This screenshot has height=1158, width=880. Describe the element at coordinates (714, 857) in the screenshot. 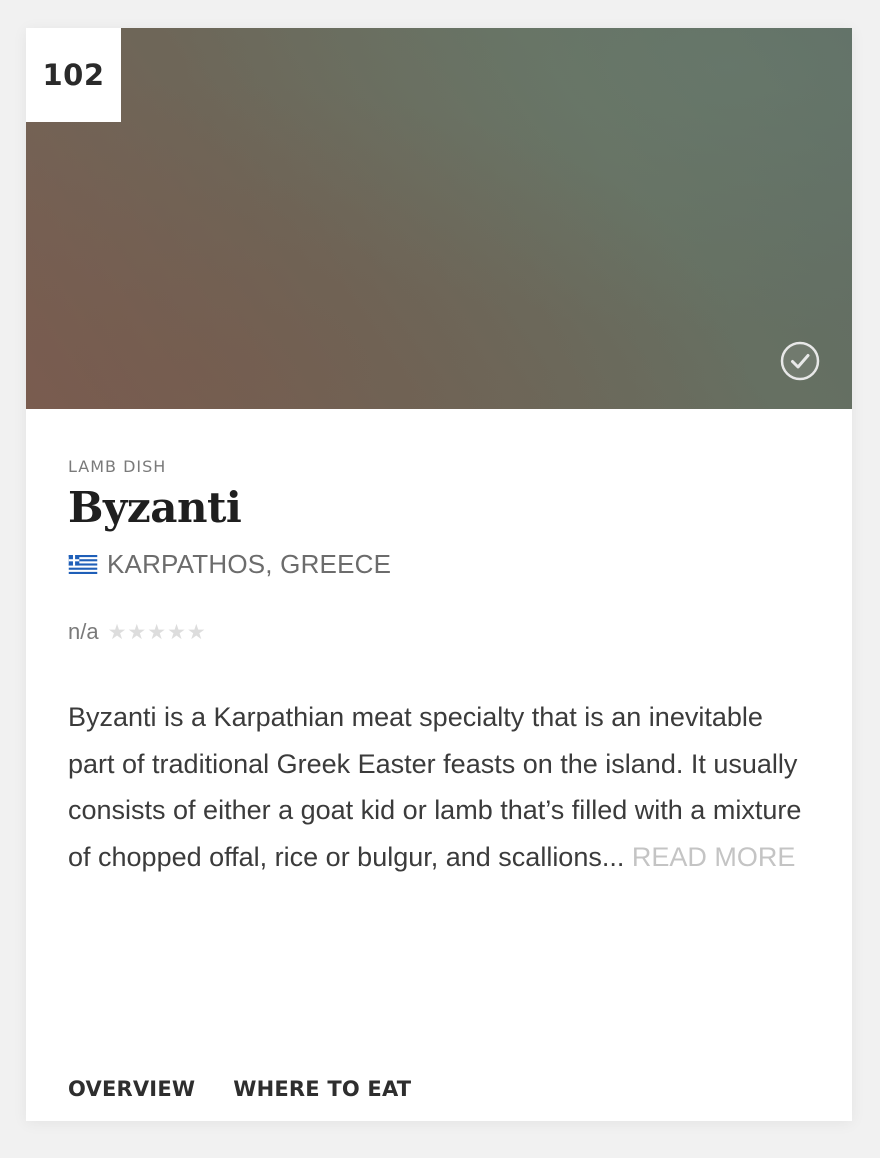

I see `read-more-link: READ MORE` at that location.